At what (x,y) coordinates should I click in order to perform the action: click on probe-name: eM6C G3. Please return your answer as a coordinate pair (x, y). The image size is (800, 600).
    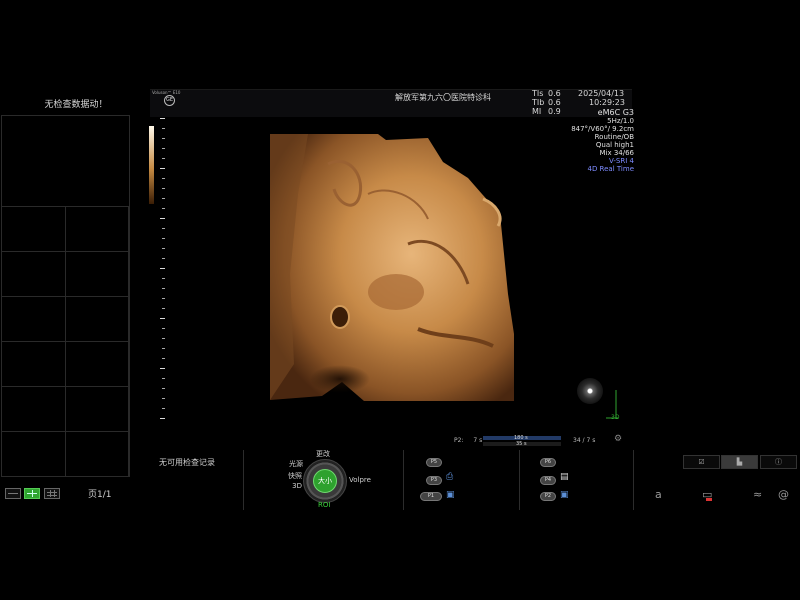
    Looking at the image, I should click on (615, 112).